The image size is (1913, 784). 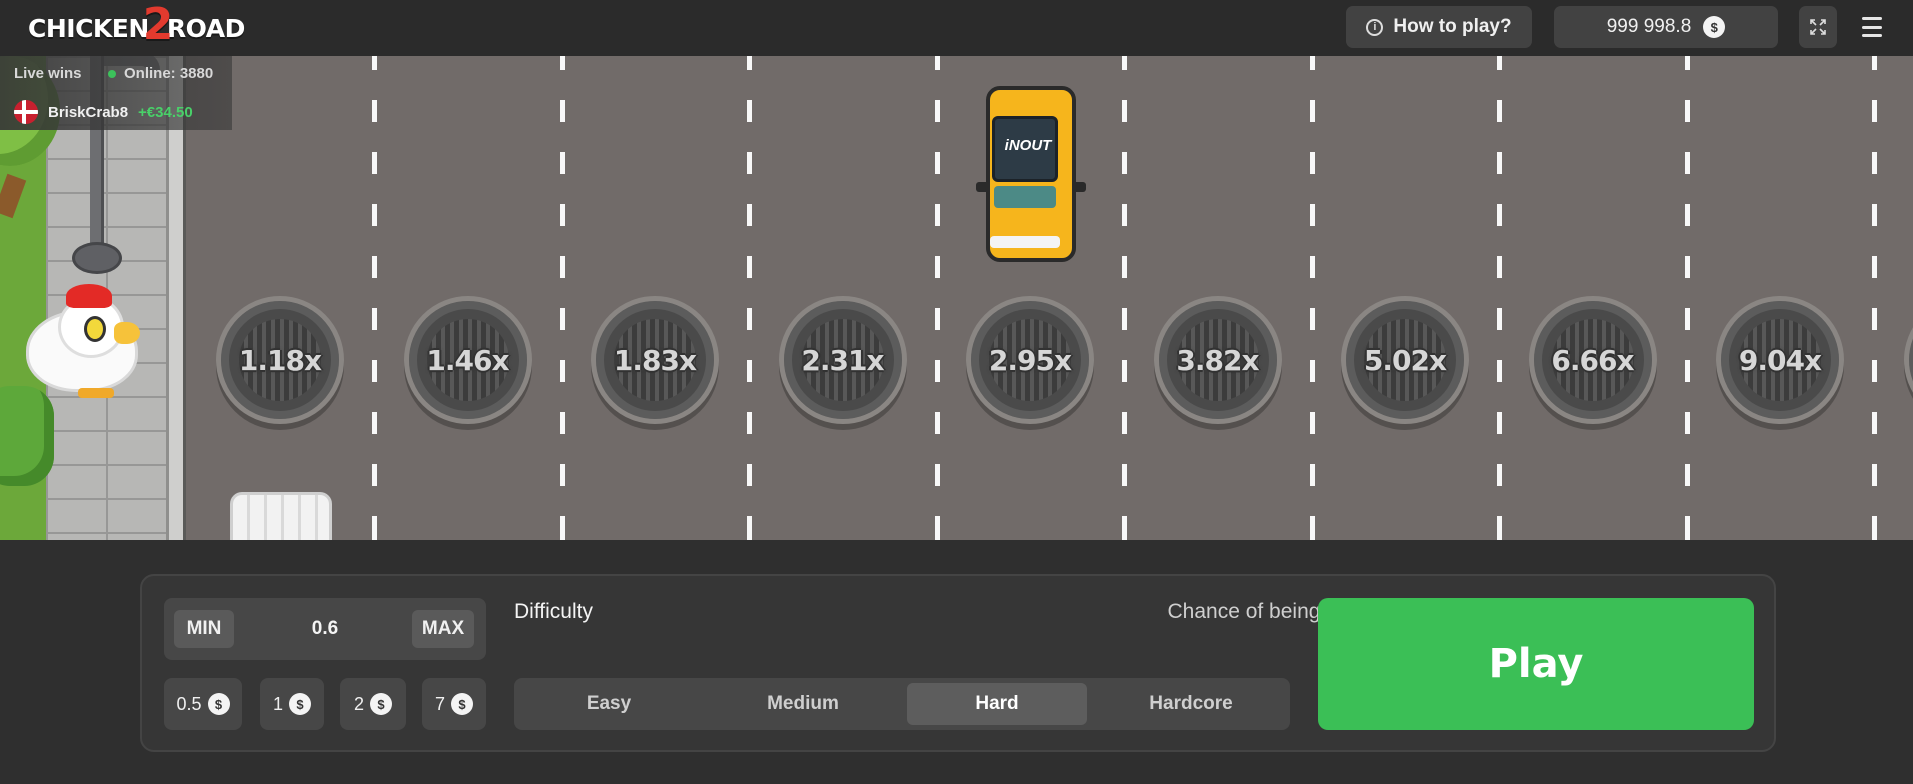 I want to click on multiplier-manhole: 9.04x, so click(x=1780, y=360).